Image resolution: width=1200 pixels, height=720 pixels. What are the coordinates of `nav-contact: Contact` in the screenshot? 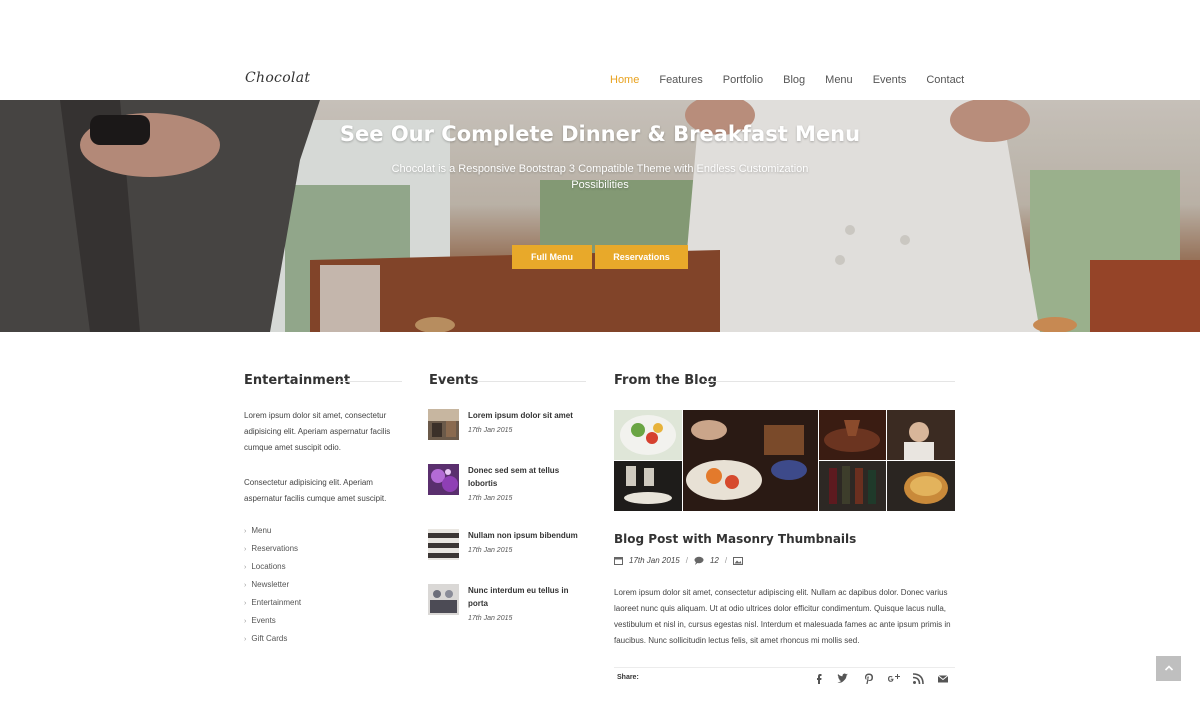 It's located at (945, 80).